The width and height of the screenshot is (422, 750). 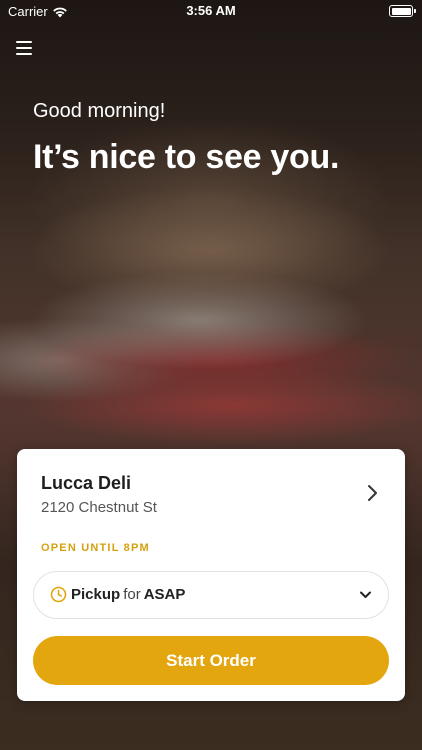 I want to click on greeting-text: Good morning!, so click(x=99, y=111).